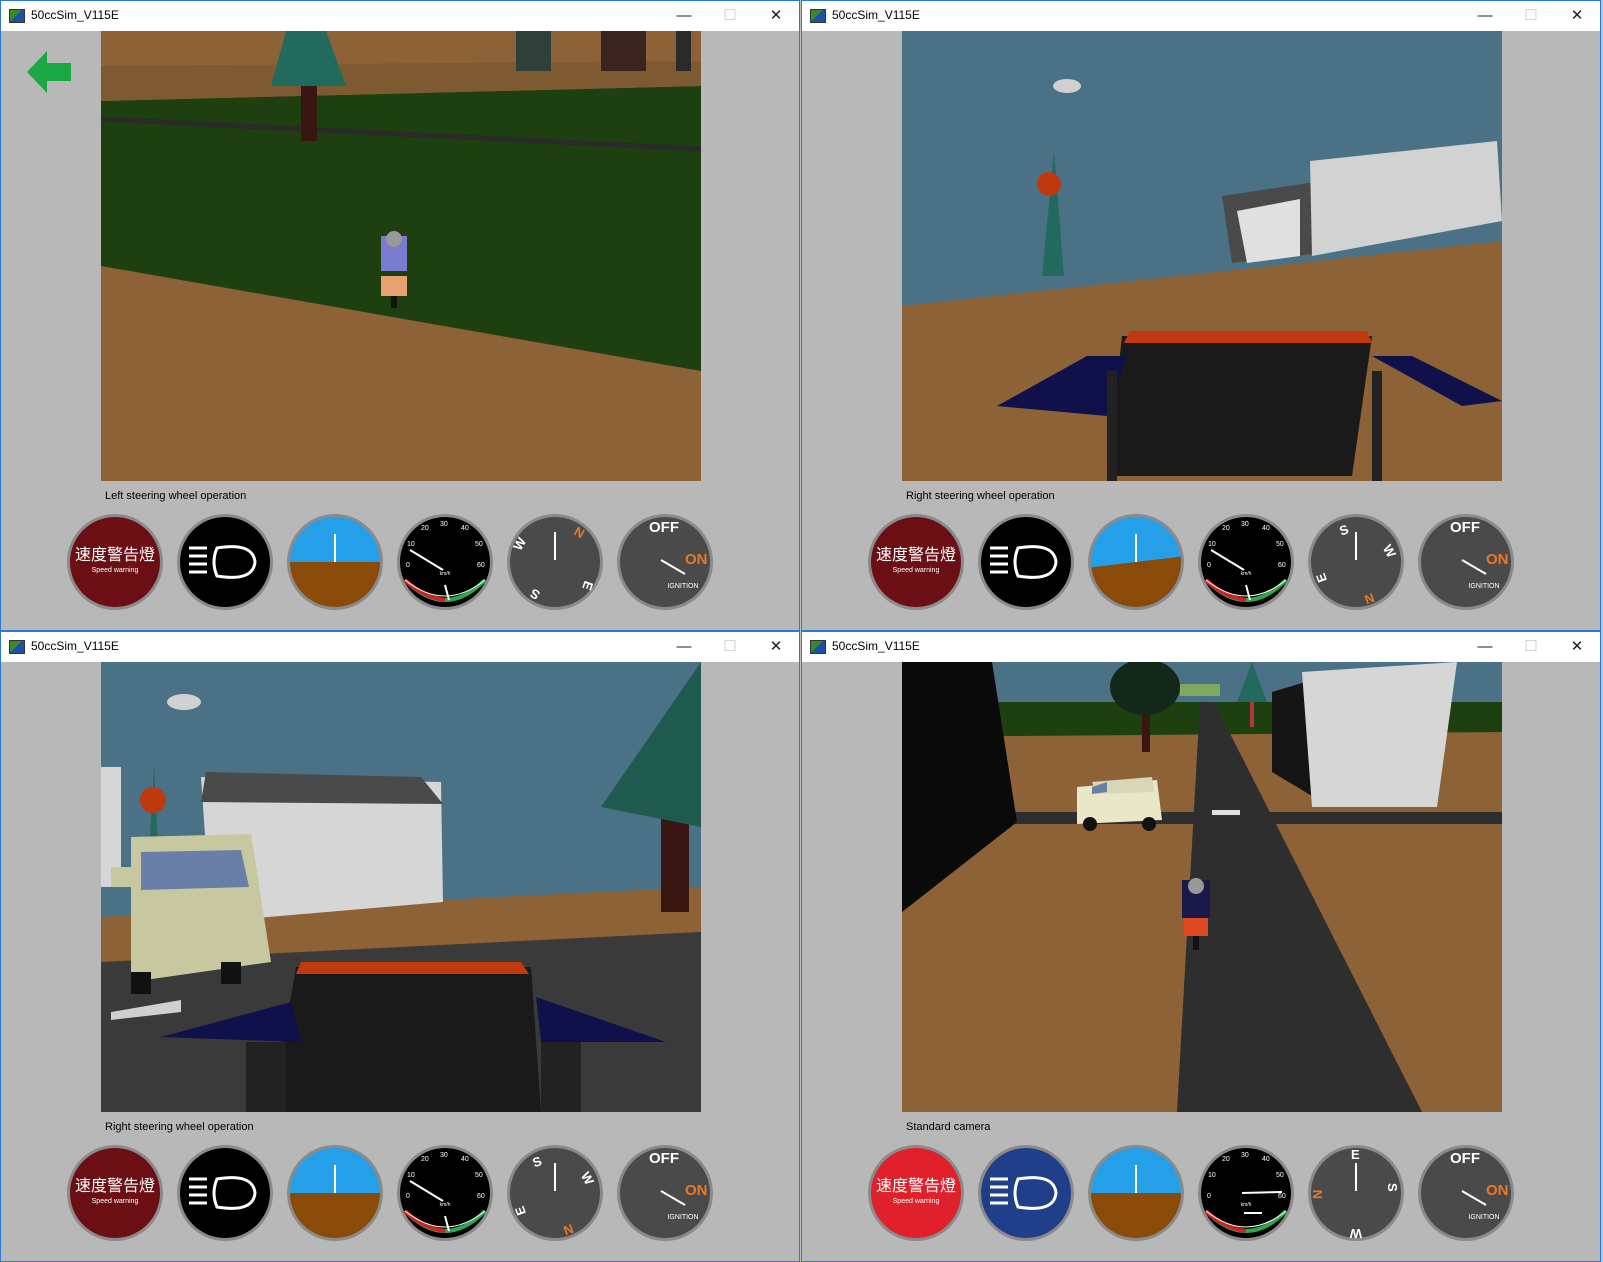 This screenshot has height=1262, width=1603. I want to click on compass-letter: S, so click(1392, 1187).